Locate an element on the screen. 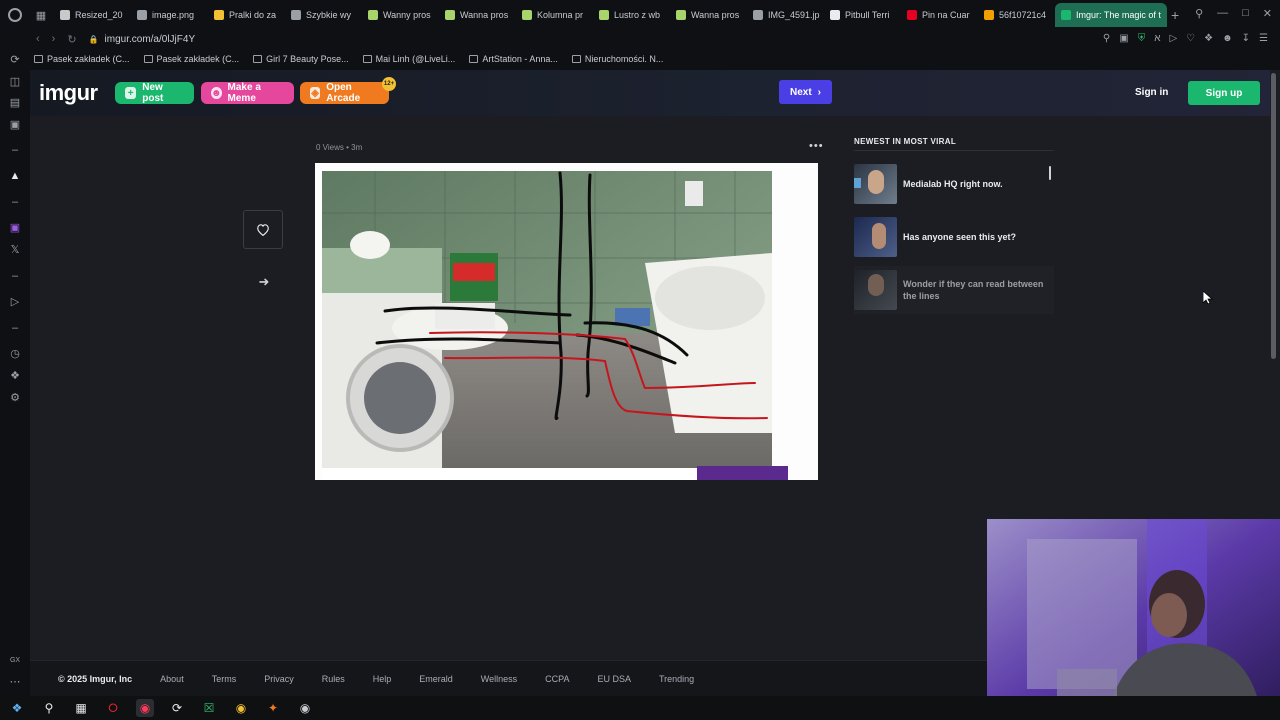 The width and height of the screenshot is (1280, 720). footer-link-ccpa: CCPA is located at coordinates (557, 679).